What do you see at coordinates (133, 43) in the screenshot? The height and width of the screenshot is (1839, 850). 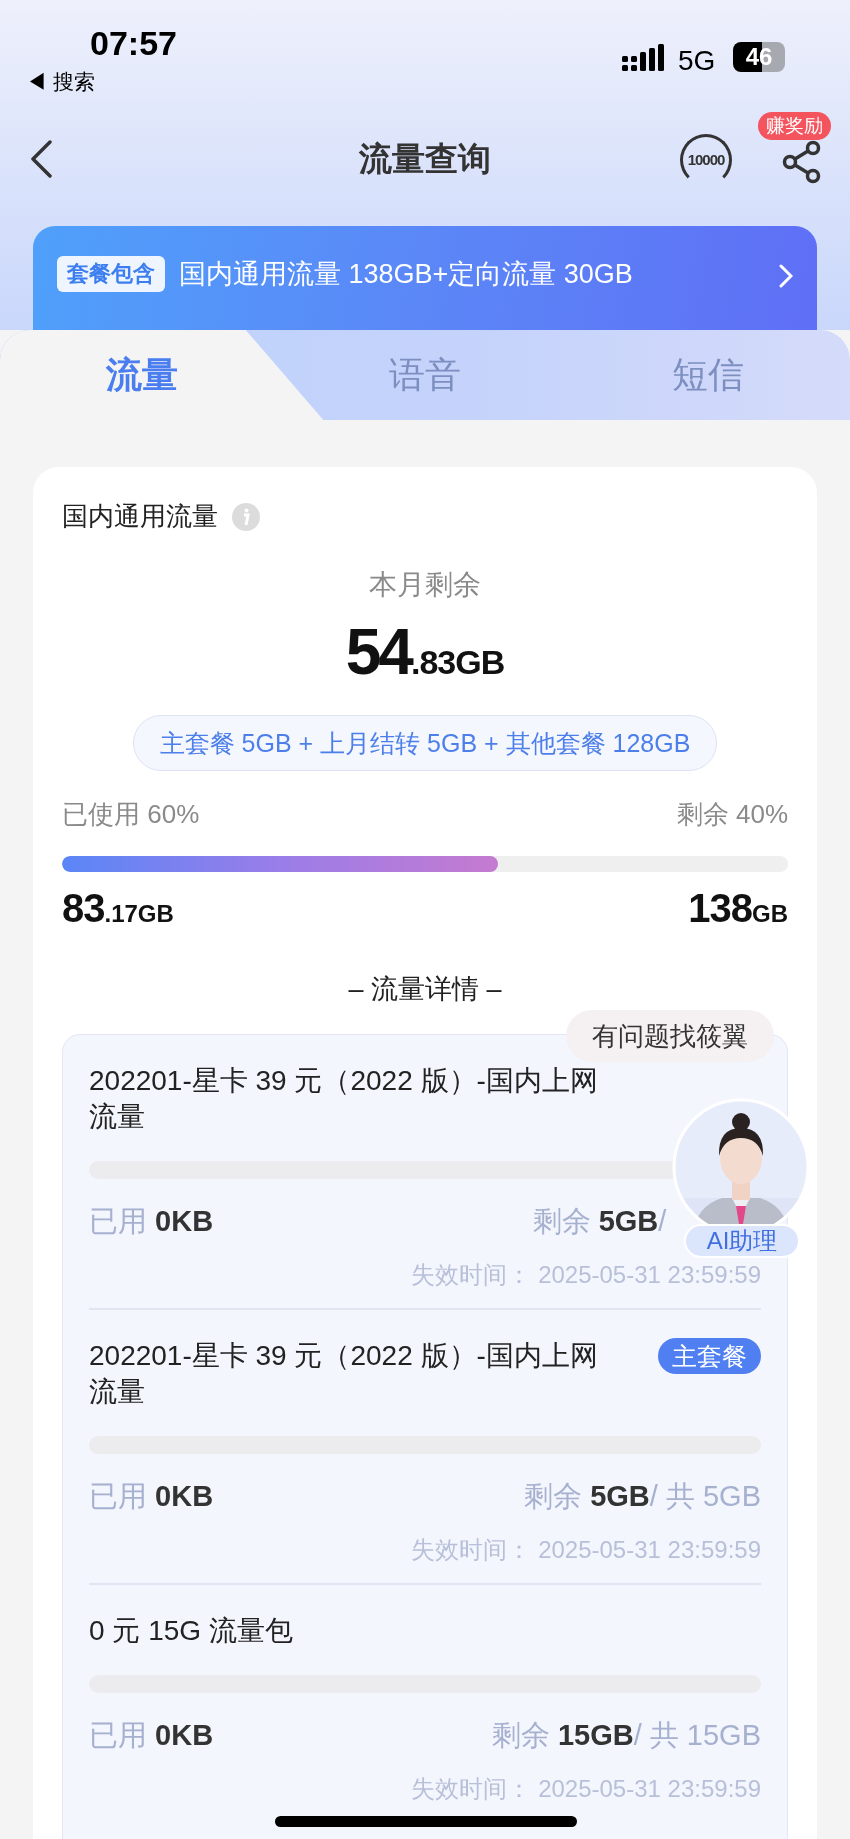 I see `status-time: 07:57` at bounding box center [133, 43].